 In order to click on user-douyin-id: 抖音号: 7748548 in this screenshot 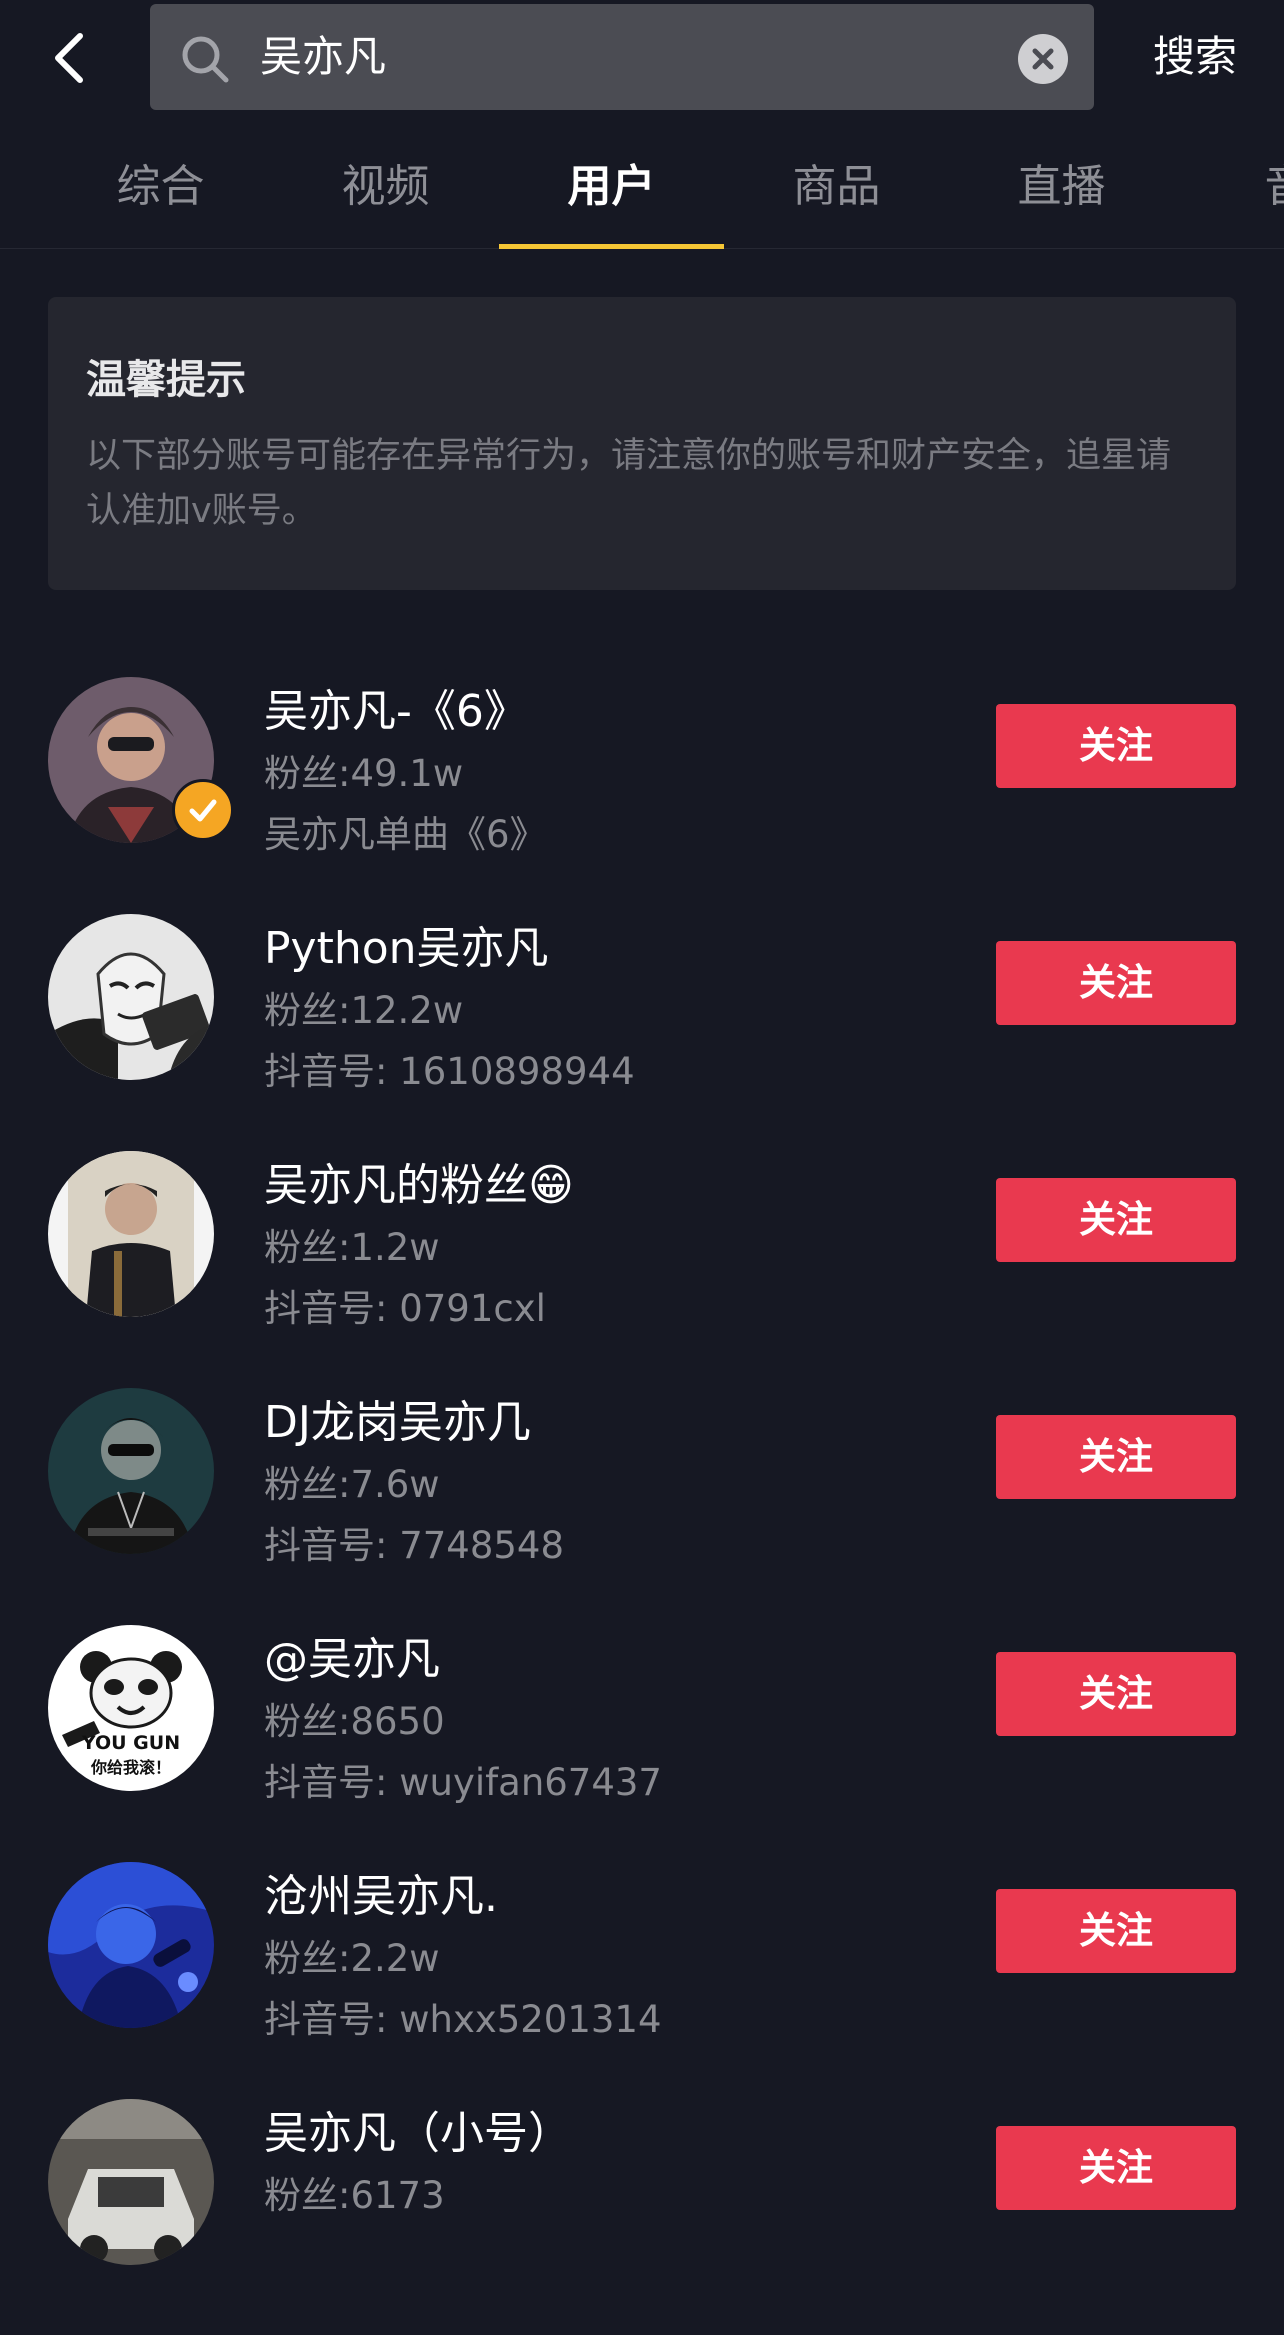, I will do `click(414, 1545)`.